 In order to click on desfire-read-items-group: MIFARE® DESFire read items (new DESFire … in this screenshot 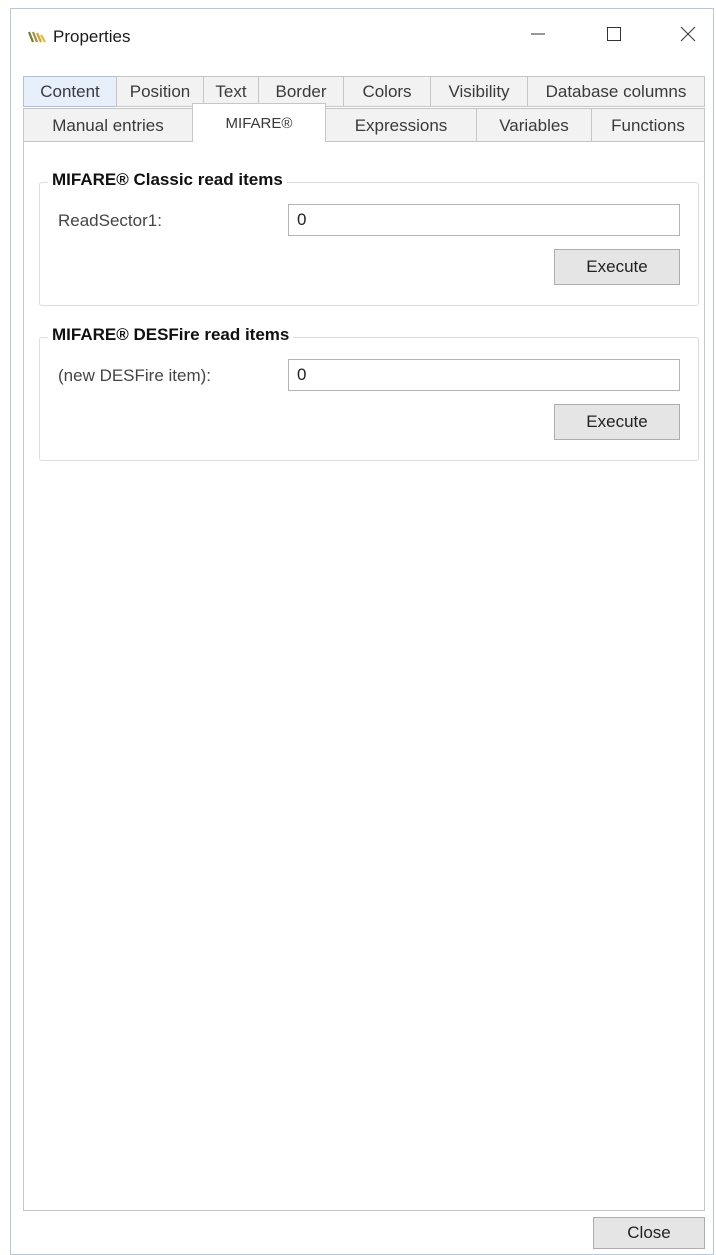, I will do `click(369, 393)`.